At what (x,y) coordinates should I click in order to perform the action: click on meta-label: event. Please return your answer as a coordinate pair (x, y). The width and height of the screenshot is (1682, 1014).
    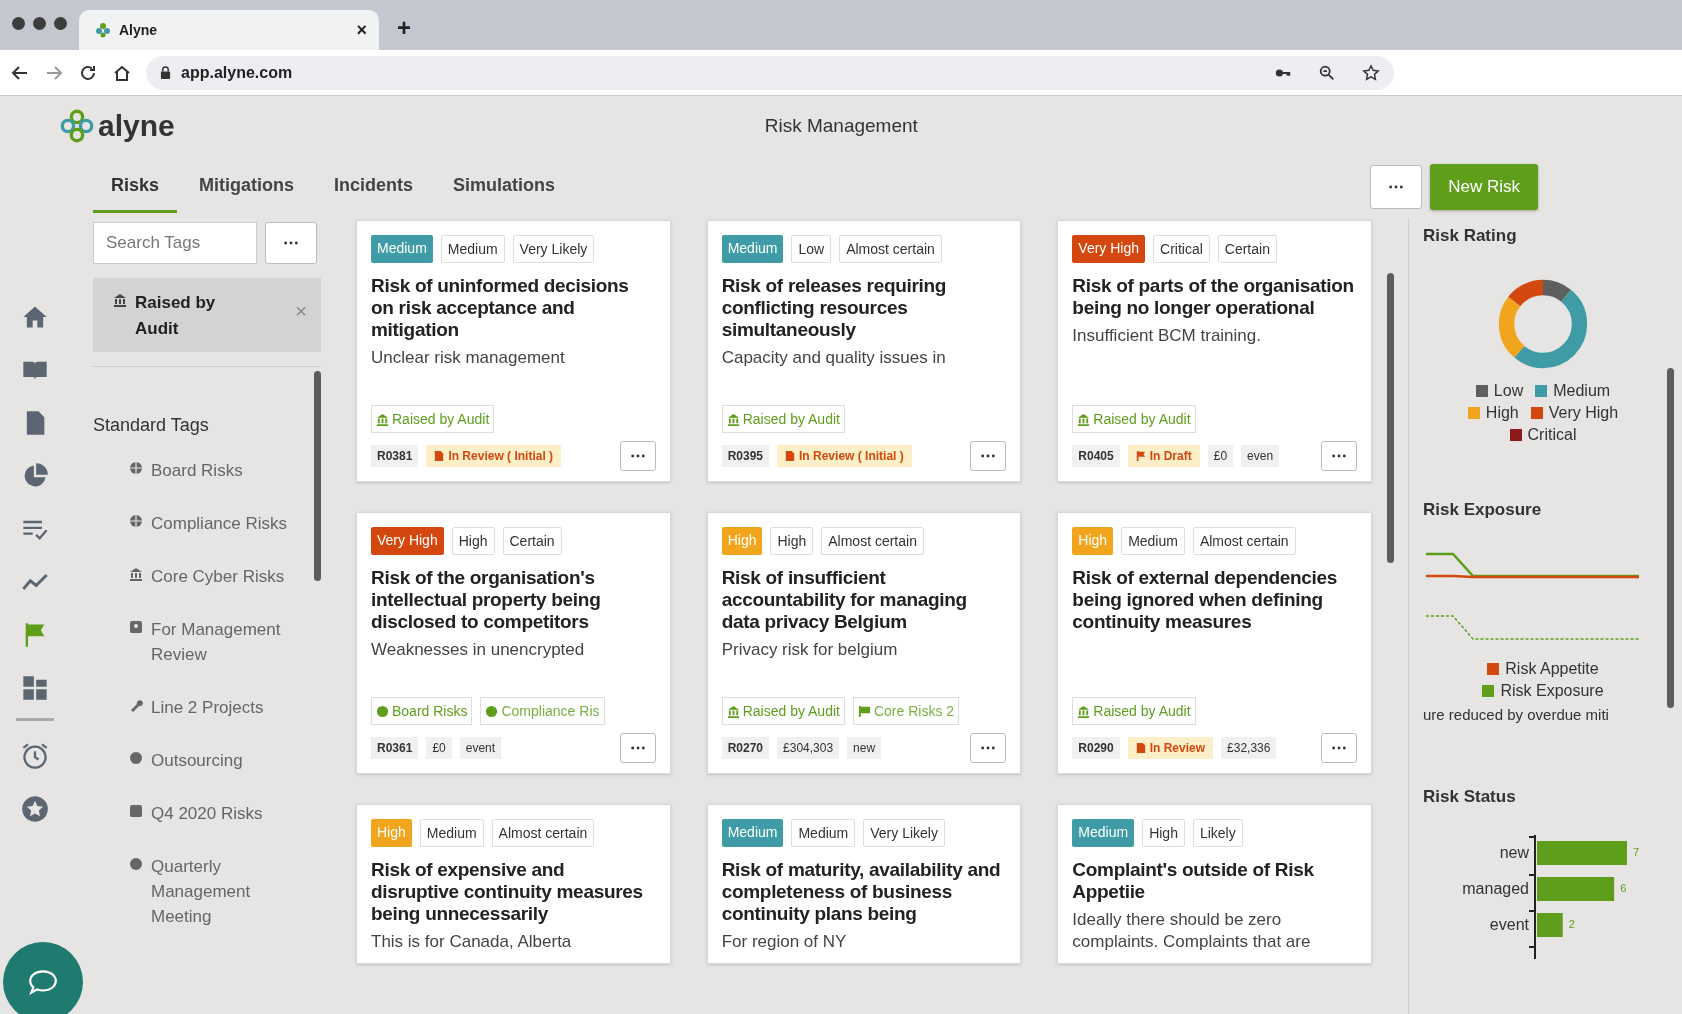
    Looking at the image, I should click on (480, 748).